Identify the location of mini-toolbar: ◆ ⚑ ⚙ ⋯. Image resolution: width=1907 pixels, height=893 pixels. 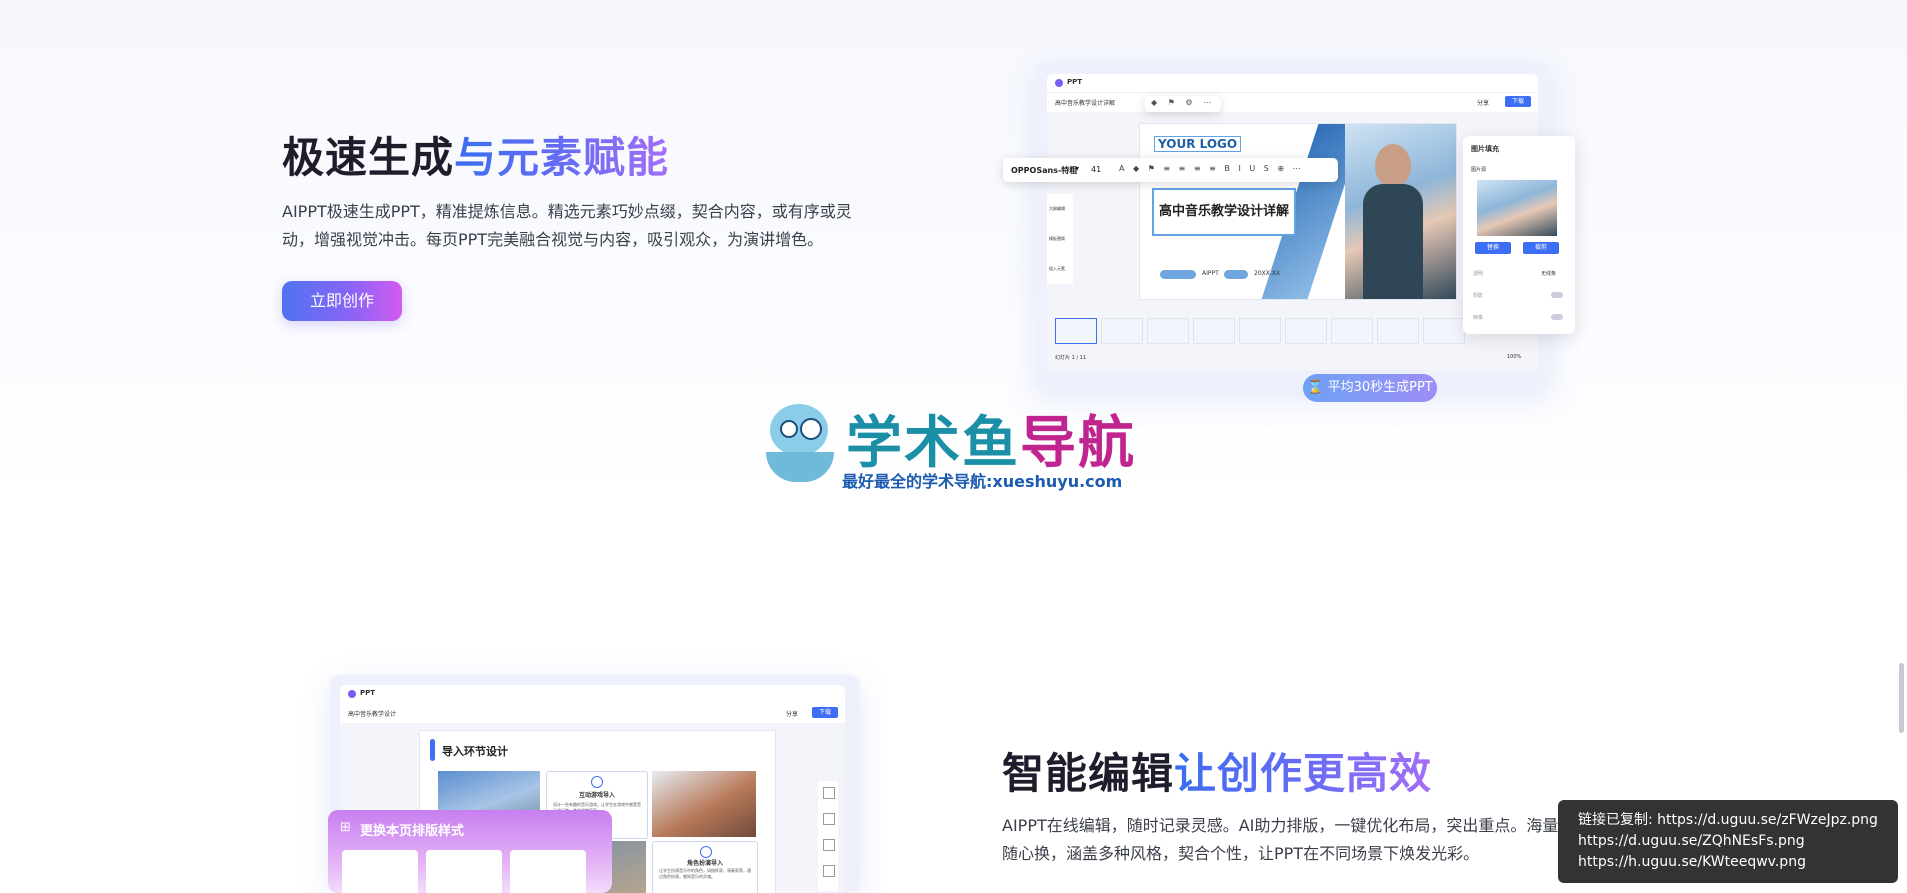
(1183, 104).